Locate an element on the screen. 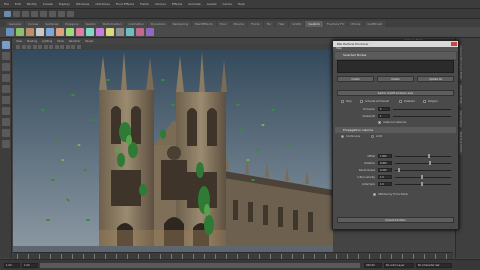 The width and height of the screenshot is (480, 270). toolbox is located at coordinates (6, 148).